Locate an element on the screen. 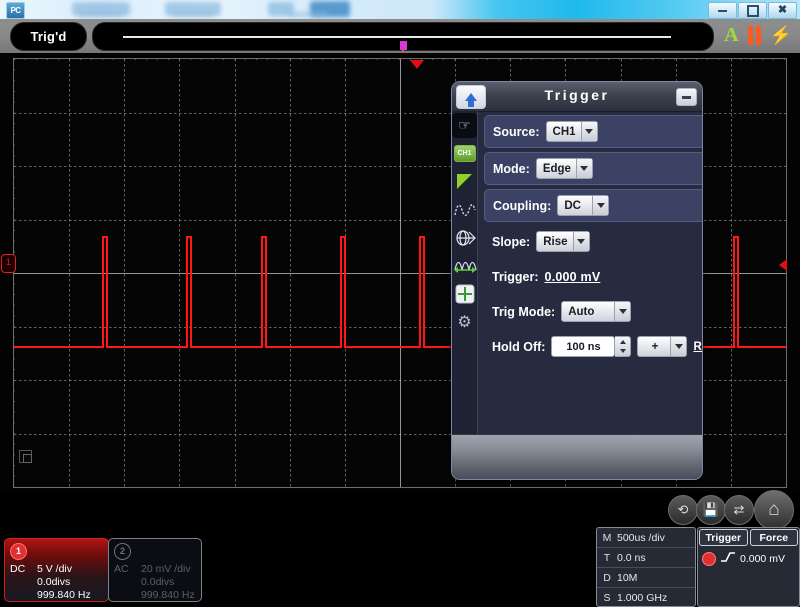 This screenshot has width=800, height=607. ch1-badge-icon: CH1 is located at coordinates (464, 153).